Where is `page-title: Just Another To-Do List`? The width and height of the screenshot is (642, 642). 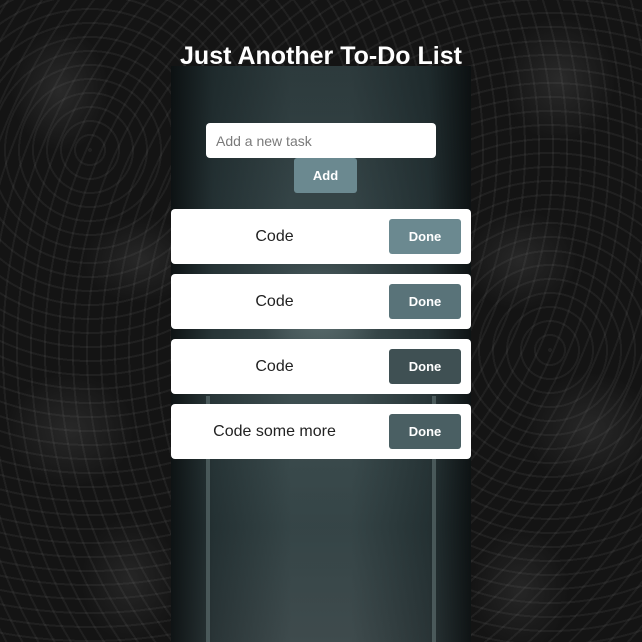 page-title: Just Another To-Do List is located at coordinates (321, 56).